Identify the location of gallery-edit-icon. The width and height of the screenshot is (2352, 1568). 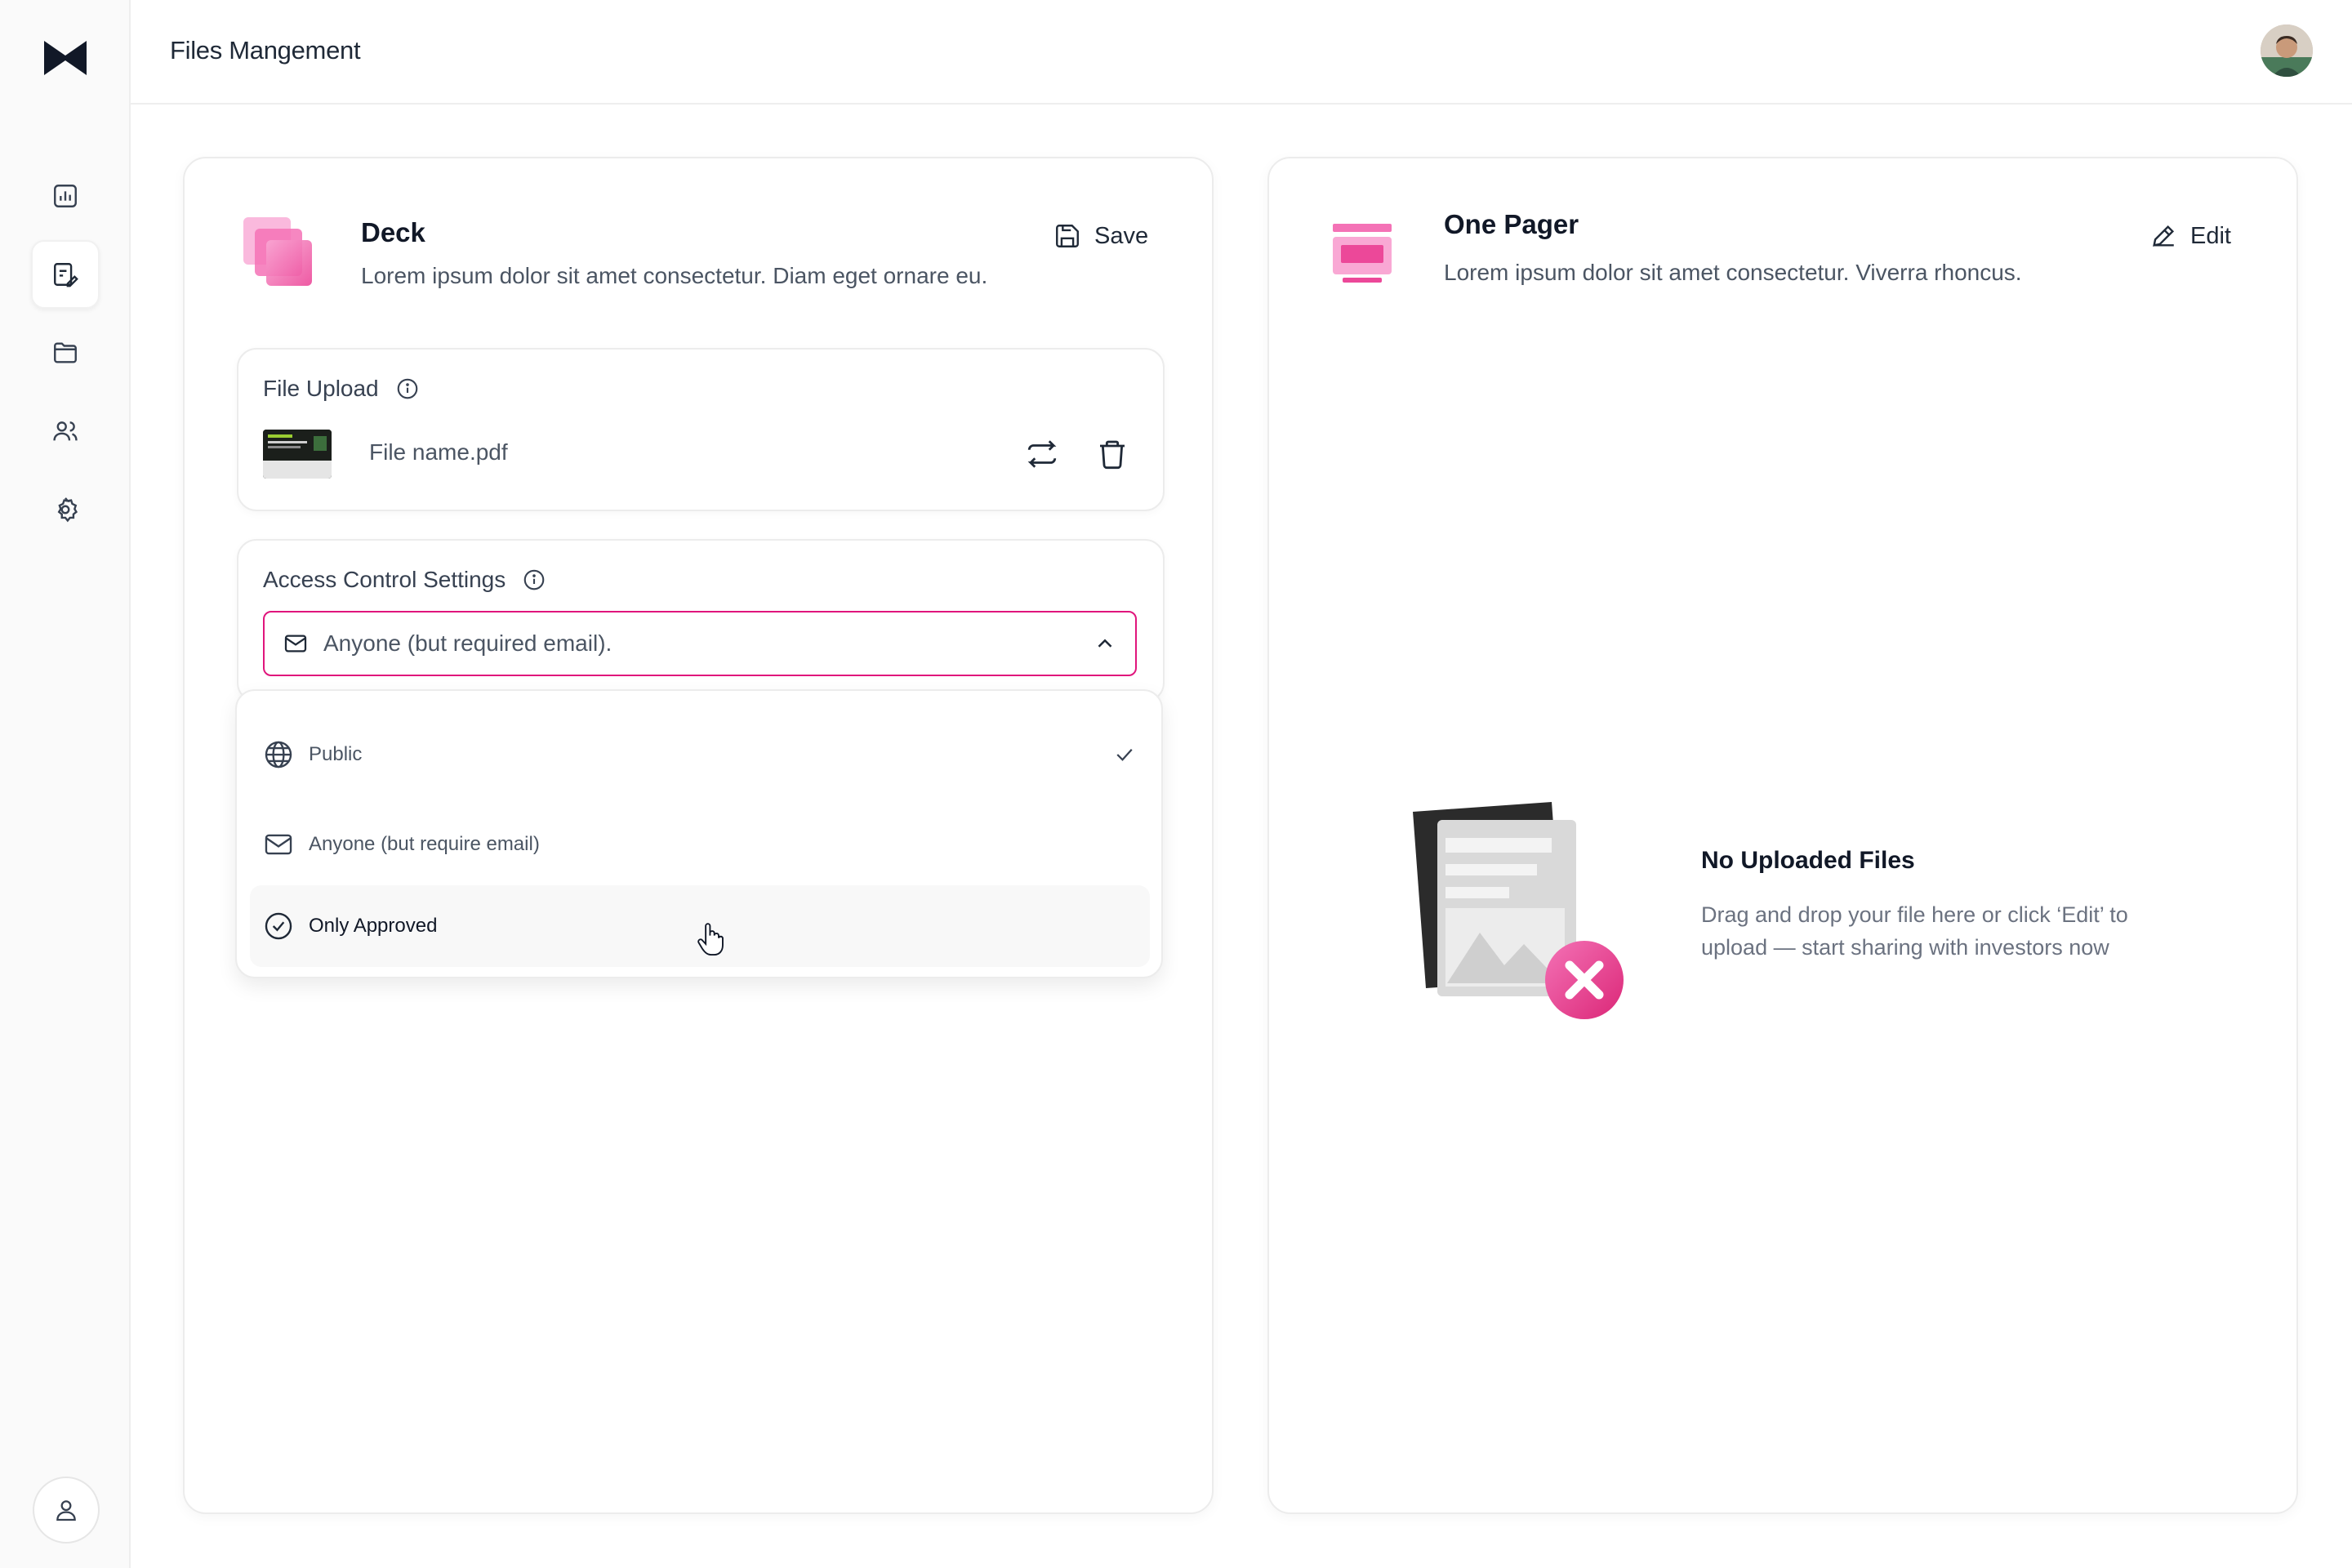
(66, 275).